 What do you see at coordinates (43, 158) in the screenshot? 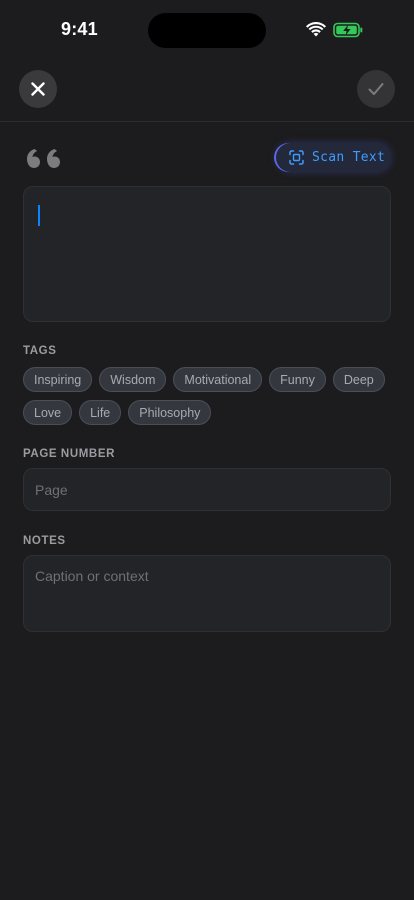
I see `quote-mark-icon` at bounding box center [43, 158].